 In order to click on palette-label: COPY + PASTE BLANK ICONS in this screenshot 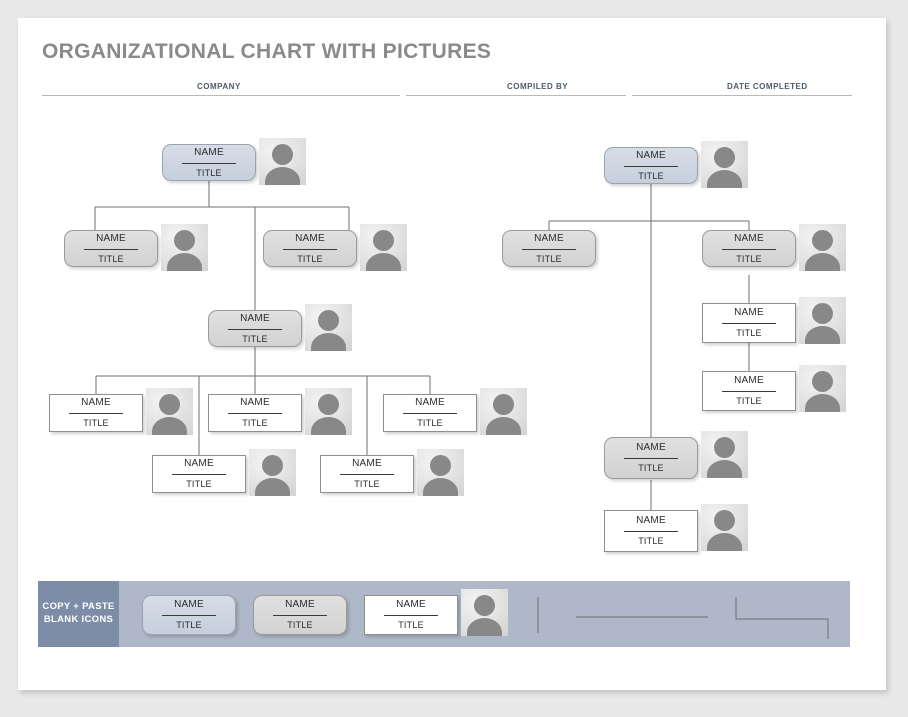, I will do `click(78, 614)`.